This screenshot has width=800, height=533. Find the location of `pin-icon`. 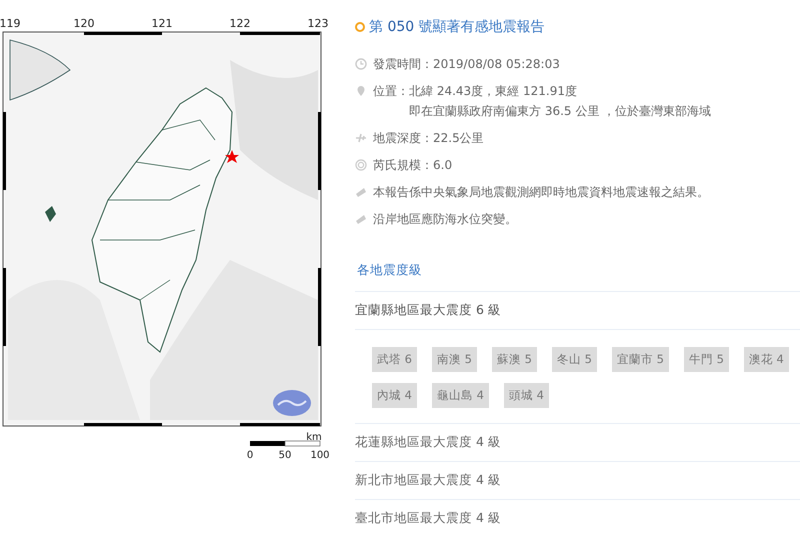

pin-icon is located at coordinates (361, 91).